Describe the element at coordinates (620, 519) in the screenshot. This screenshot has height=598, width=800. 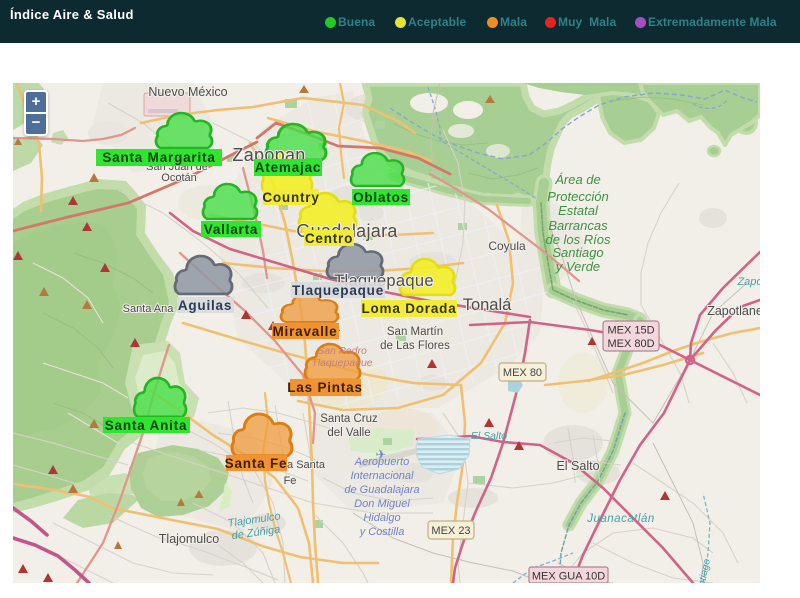
I see `svg-text: Juanacatlán` at that location.